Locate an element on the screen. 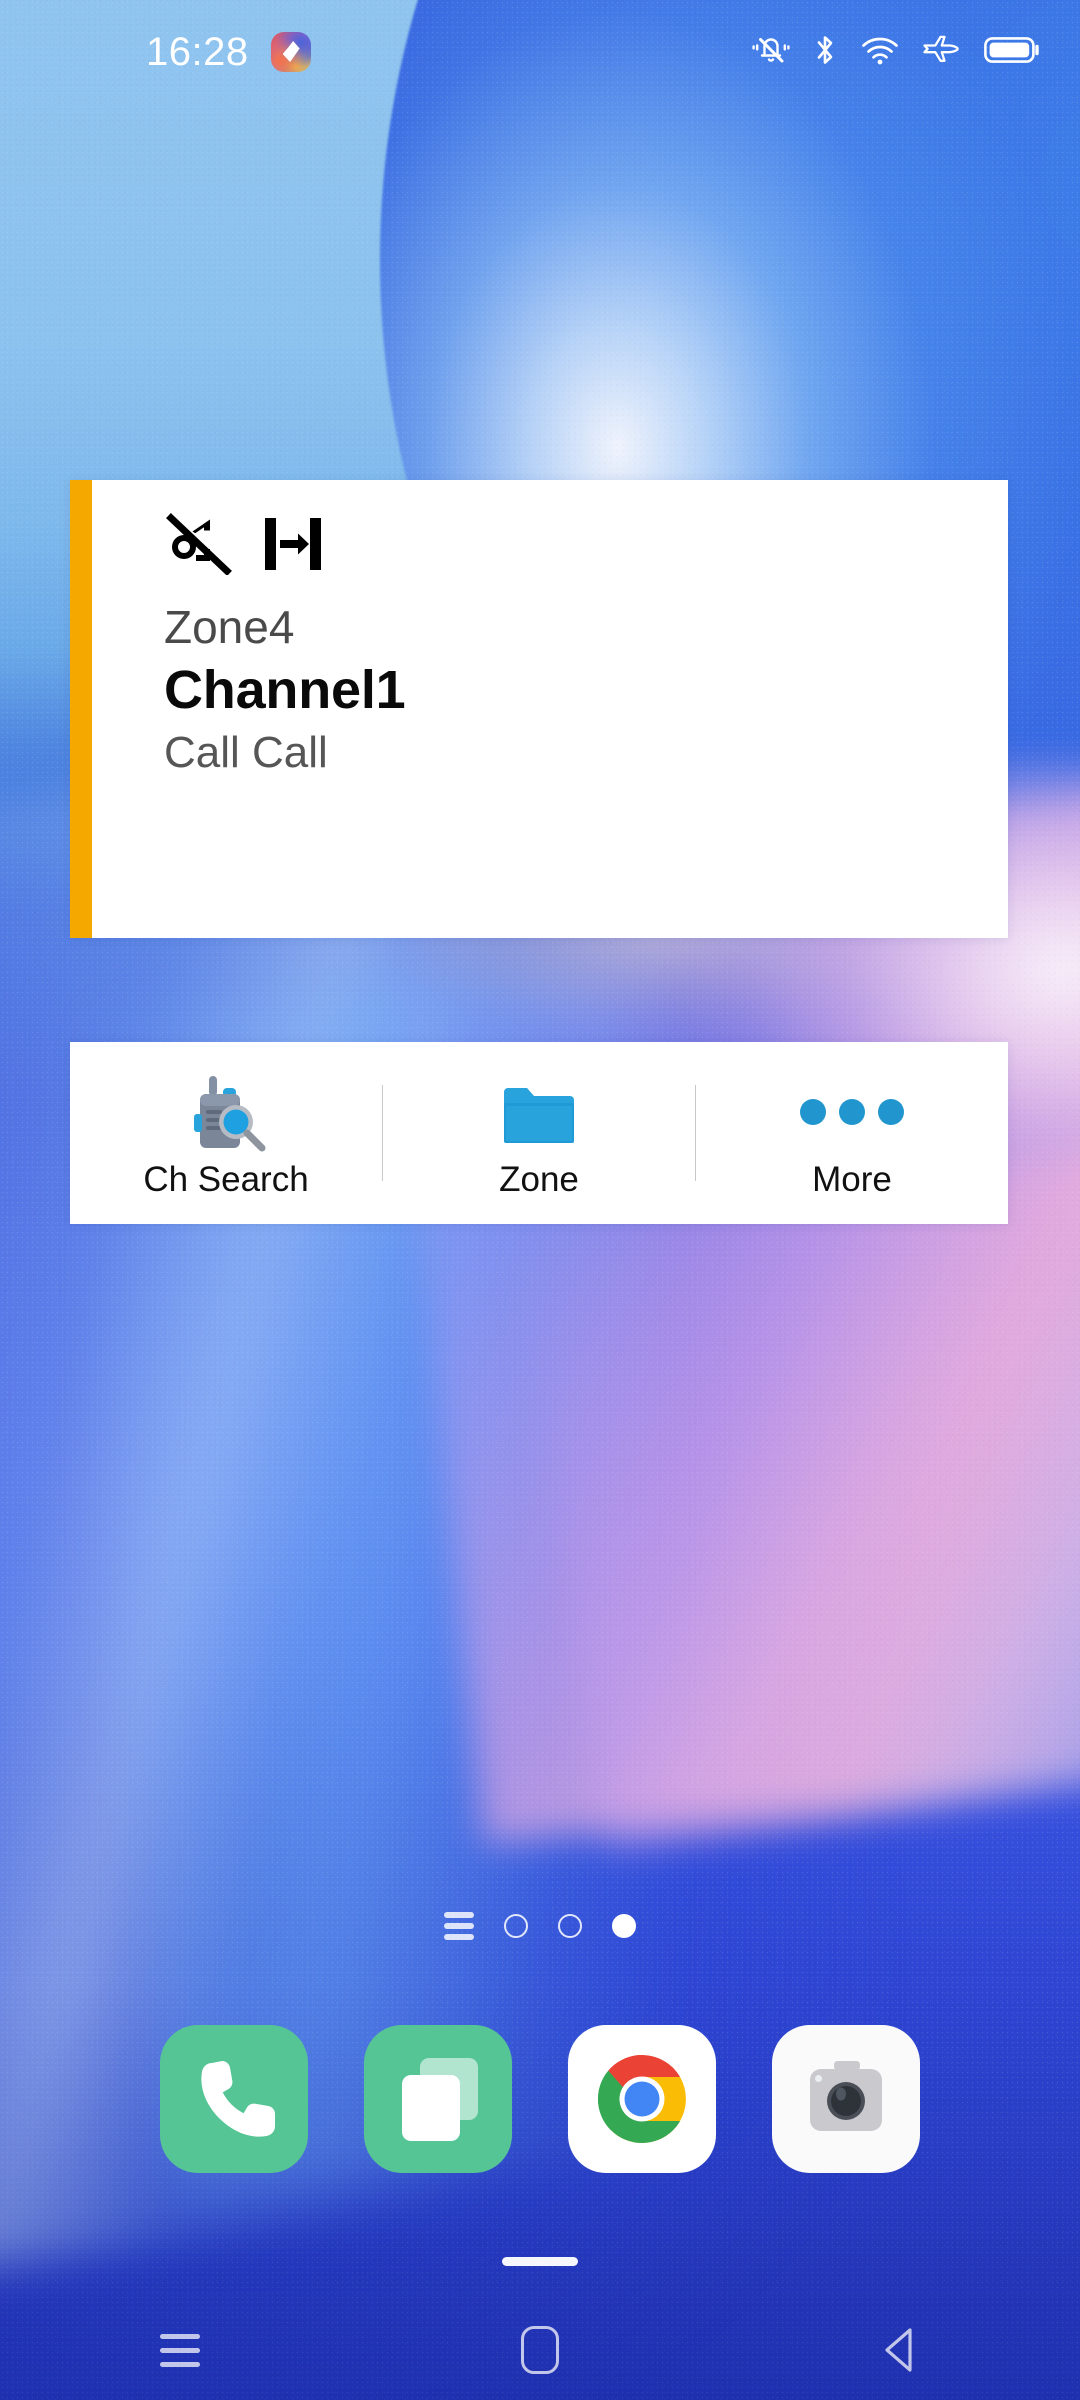 The image size is (1080, 2400). status-bar-right is located at coordinates (896, 52).